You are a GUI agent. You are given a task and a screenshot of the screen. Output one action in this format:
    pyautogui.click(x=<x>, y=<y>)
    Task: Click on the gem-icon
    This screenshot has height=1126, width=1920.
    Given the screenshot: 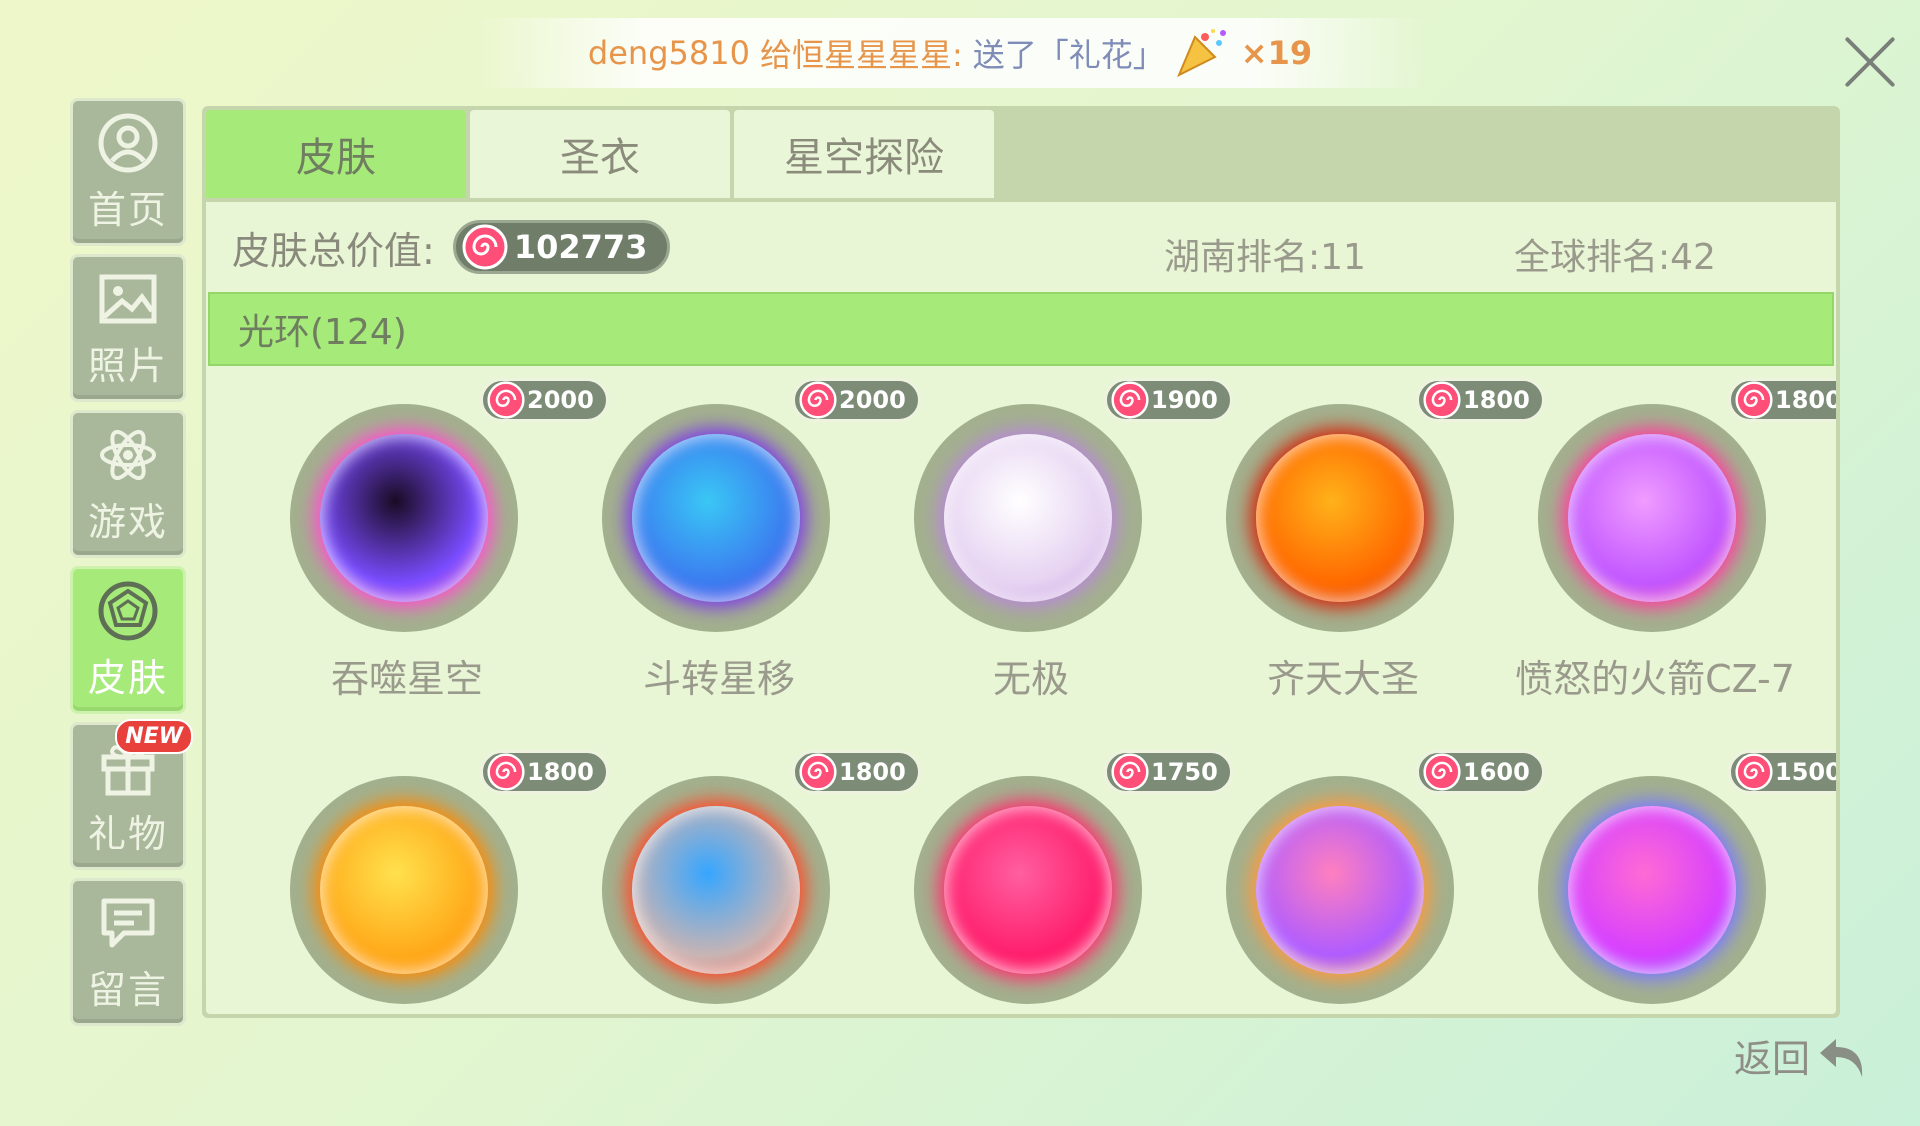 What is the action you would take?
    pyautogui.click(x=128, y=610)
    